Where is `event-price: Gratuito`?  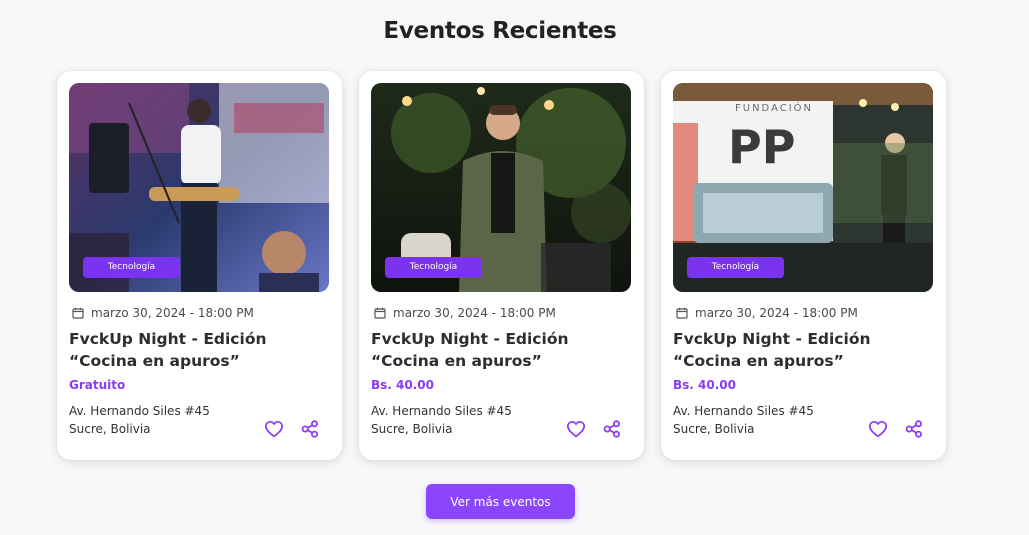 event-price: Gratuito is located at coordinates (97, 385).